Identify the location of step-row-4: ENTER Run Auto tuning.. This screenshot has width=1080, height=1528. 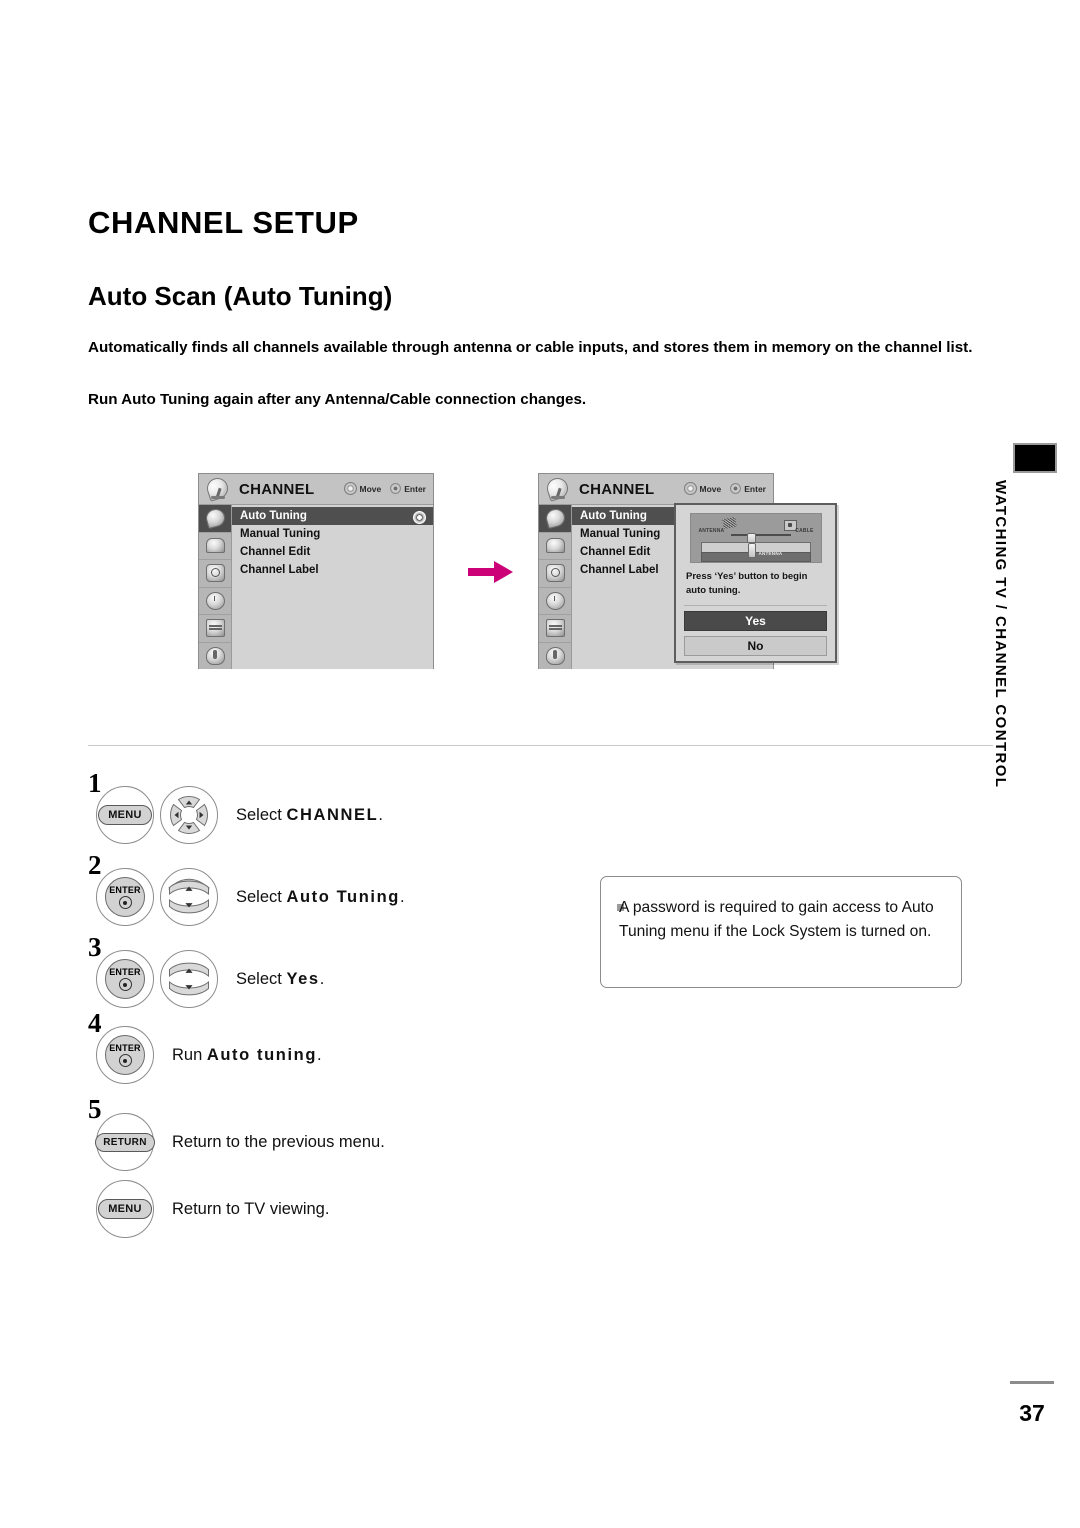
(209, 1055).